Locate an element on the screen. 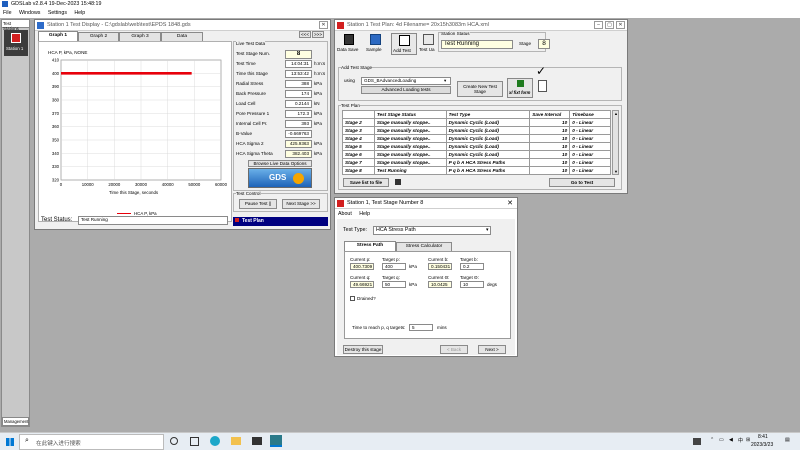 The height and width of the screenshot is (450, 800). table-cell: 10 is located at coordinates (550, 122).